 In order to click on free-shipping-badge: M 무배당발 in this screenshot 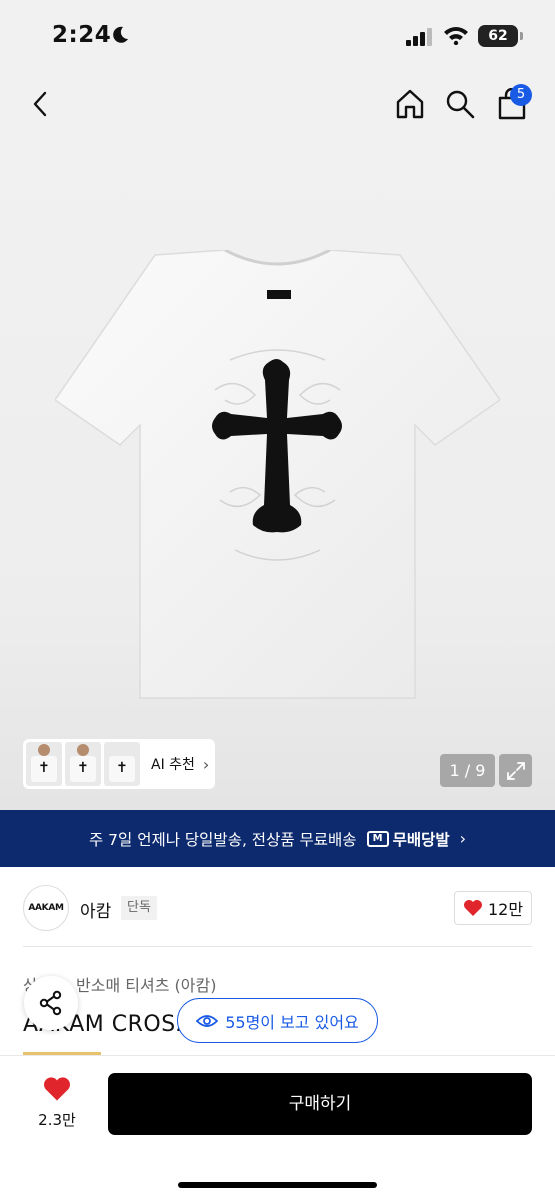, I will do `click(408, 839)`.